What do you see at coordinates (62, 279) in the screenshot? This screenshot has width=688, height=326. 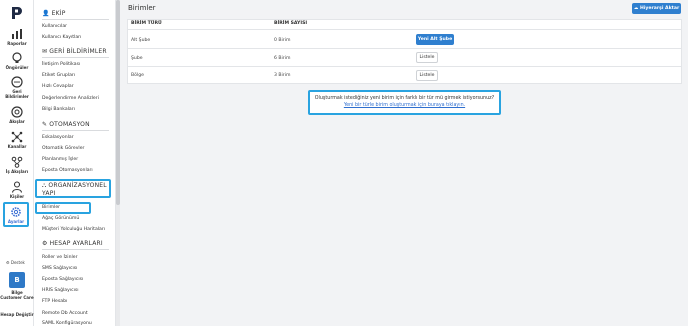 I see `sidebar-item-eposta-saglayicisi: Eposta Sağlayıcısı` at bounding box center [62, 279].